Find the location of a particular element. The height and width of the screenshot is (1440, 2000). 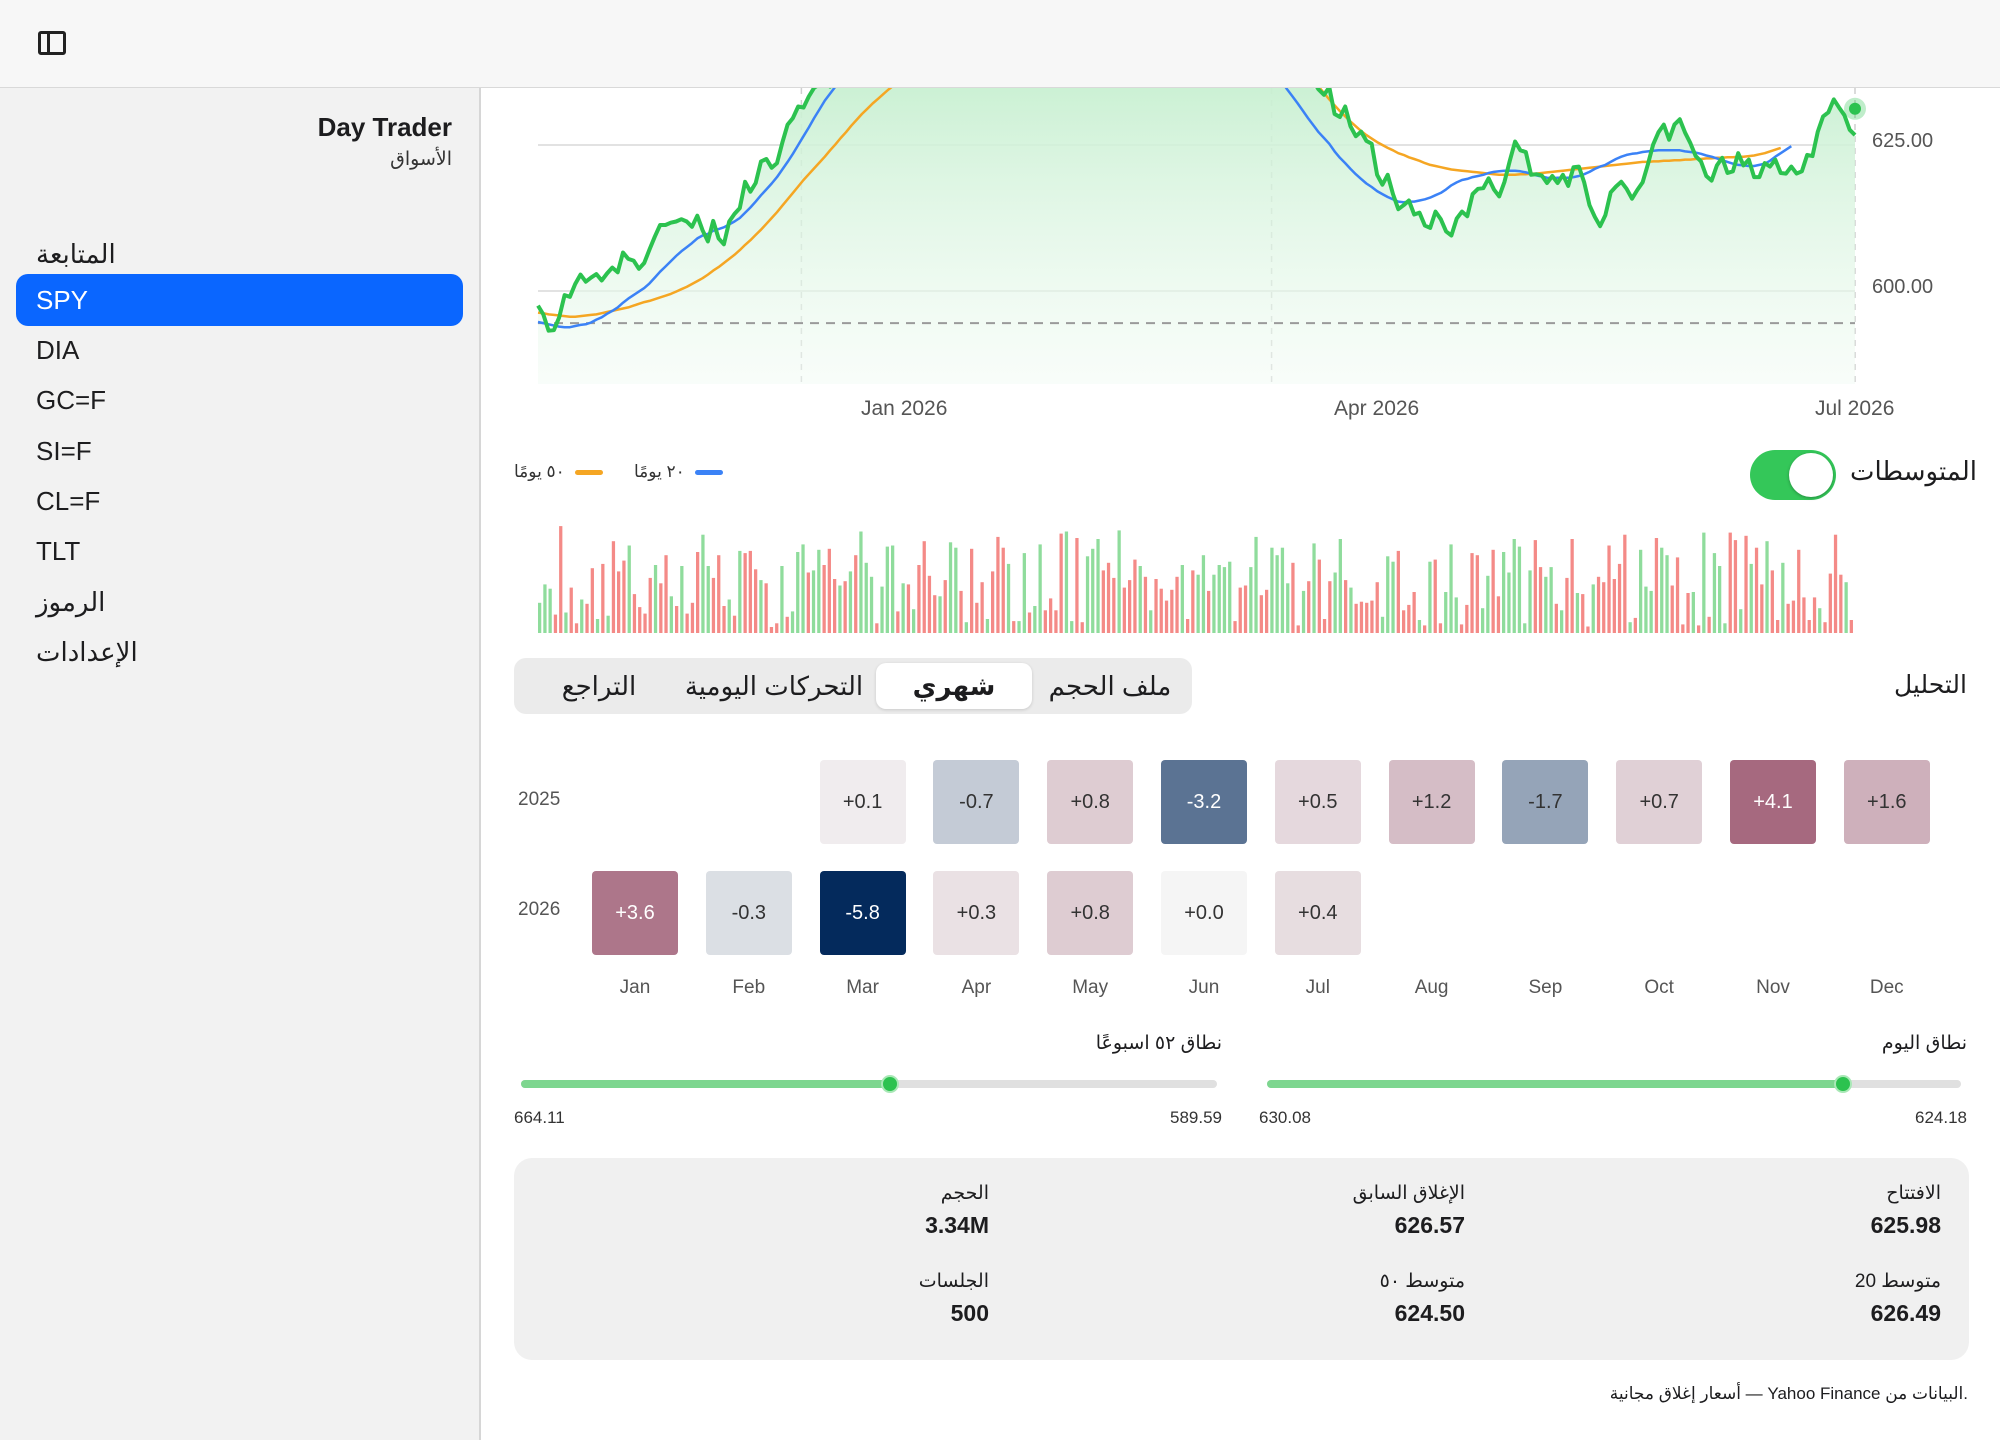

sidebar-item-watchlist: المتابعة is located at coordinates (239, 254).